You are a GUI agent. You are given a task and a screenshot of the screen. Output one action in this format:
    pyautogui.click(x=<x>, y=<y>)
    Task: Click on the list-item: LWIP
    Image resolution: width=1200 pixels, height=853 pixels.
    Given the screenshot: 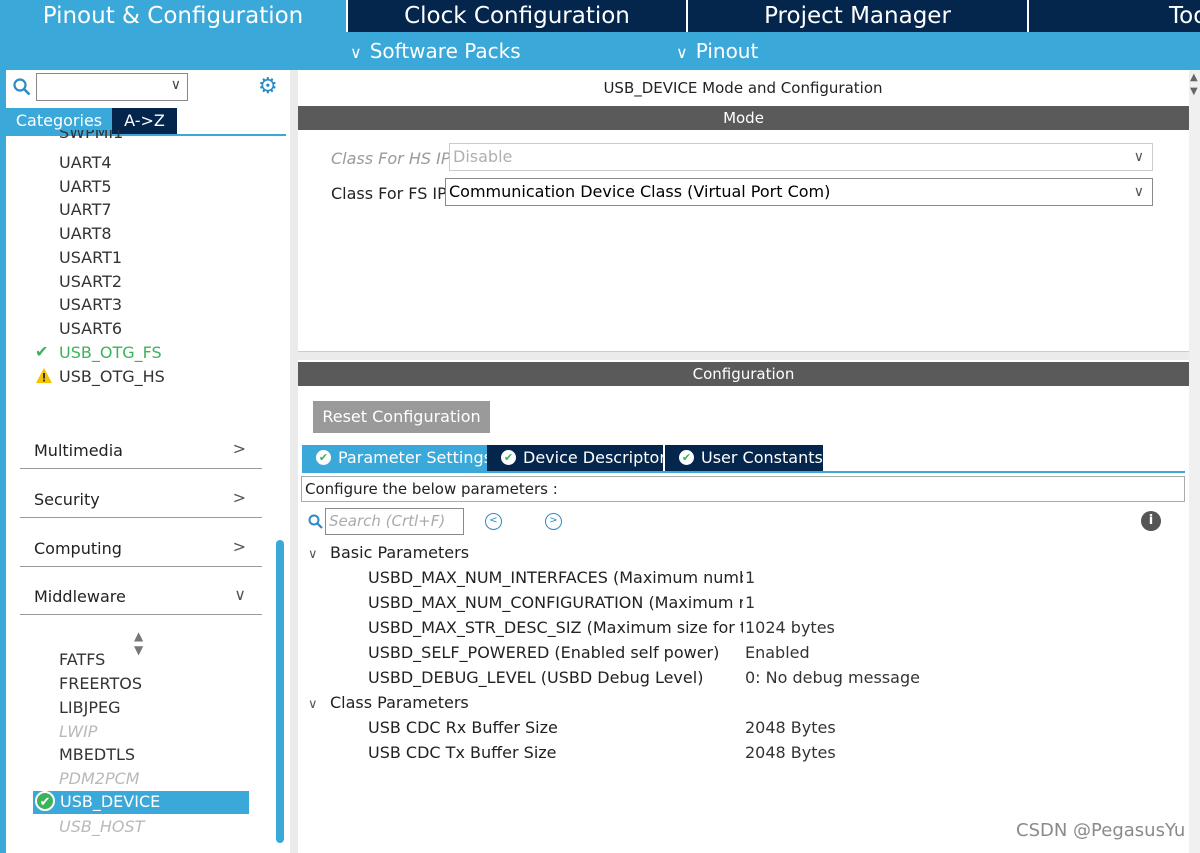 What is the action you would take?
    pyautogui.click(x=78, y=732)
    